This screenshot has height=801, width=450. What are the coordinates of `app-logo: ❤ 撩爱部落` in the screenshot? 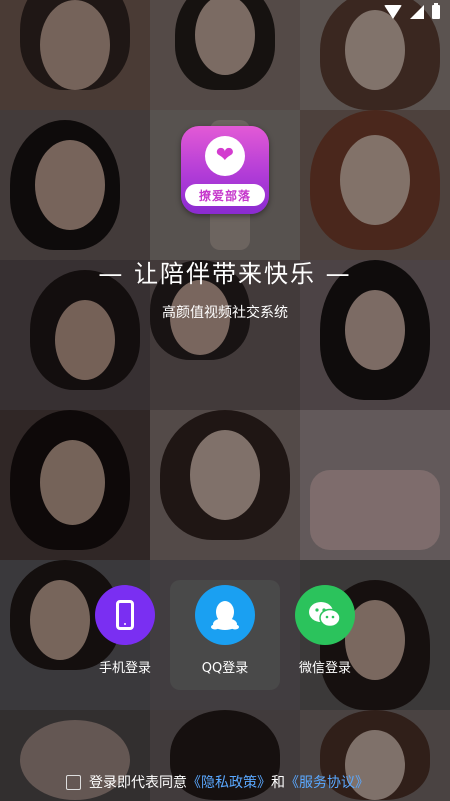 It's located at (225, 170).